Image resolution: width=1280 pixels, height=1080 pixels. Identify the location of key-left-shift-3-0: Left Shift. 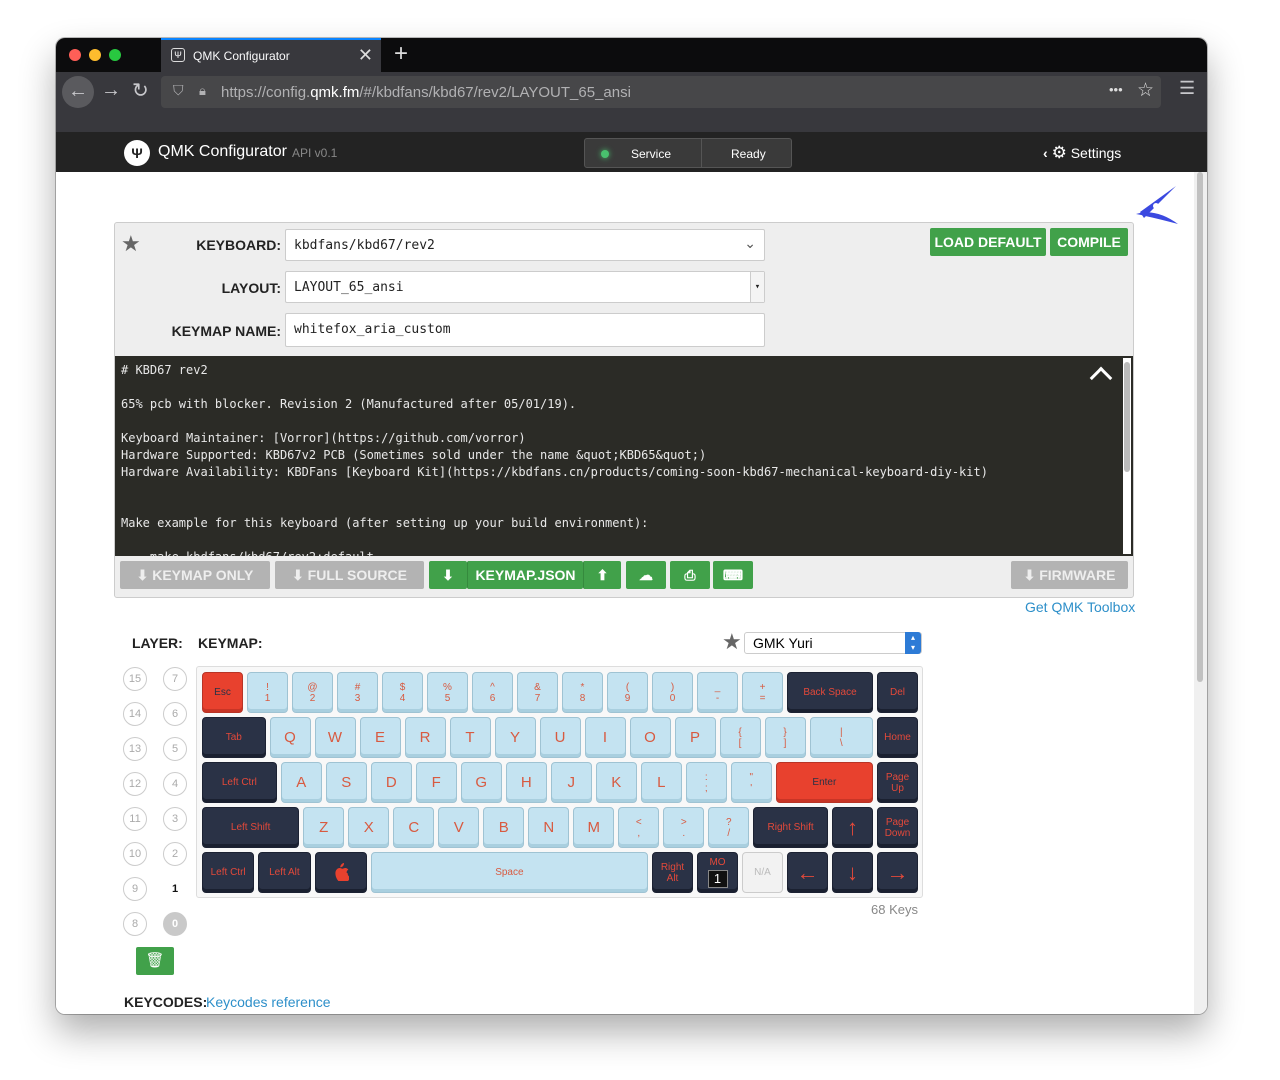
(251, 827).